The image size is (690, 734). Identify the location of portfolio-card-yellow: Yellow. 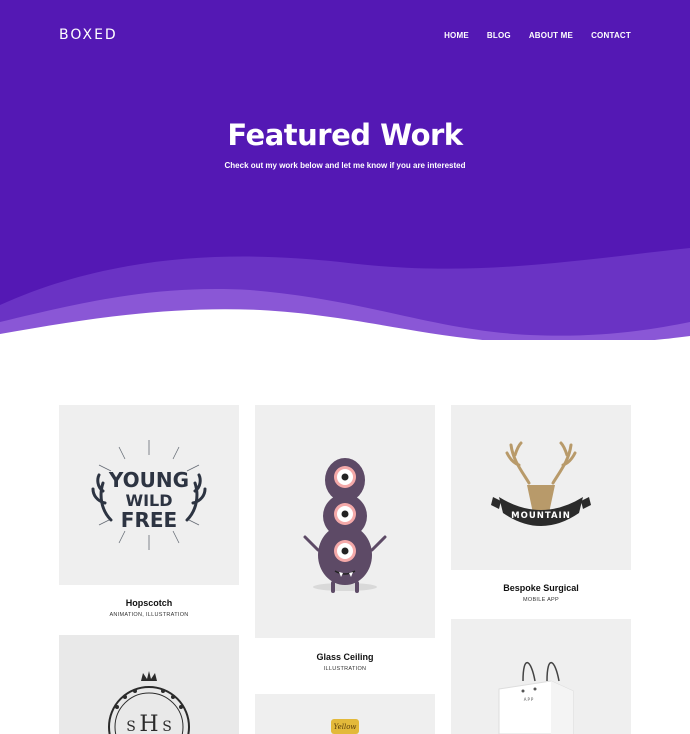
(345, 714).